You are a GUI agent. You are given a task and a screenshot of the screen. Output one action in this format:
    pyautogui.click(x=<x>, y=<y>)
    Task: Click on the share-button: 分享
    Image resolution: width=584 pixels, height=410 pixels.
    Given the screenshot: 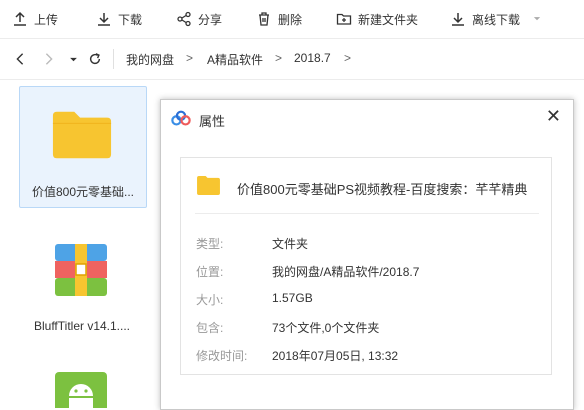 What is the action you would take?
    pyautogui.click(x=199, y=19)
    